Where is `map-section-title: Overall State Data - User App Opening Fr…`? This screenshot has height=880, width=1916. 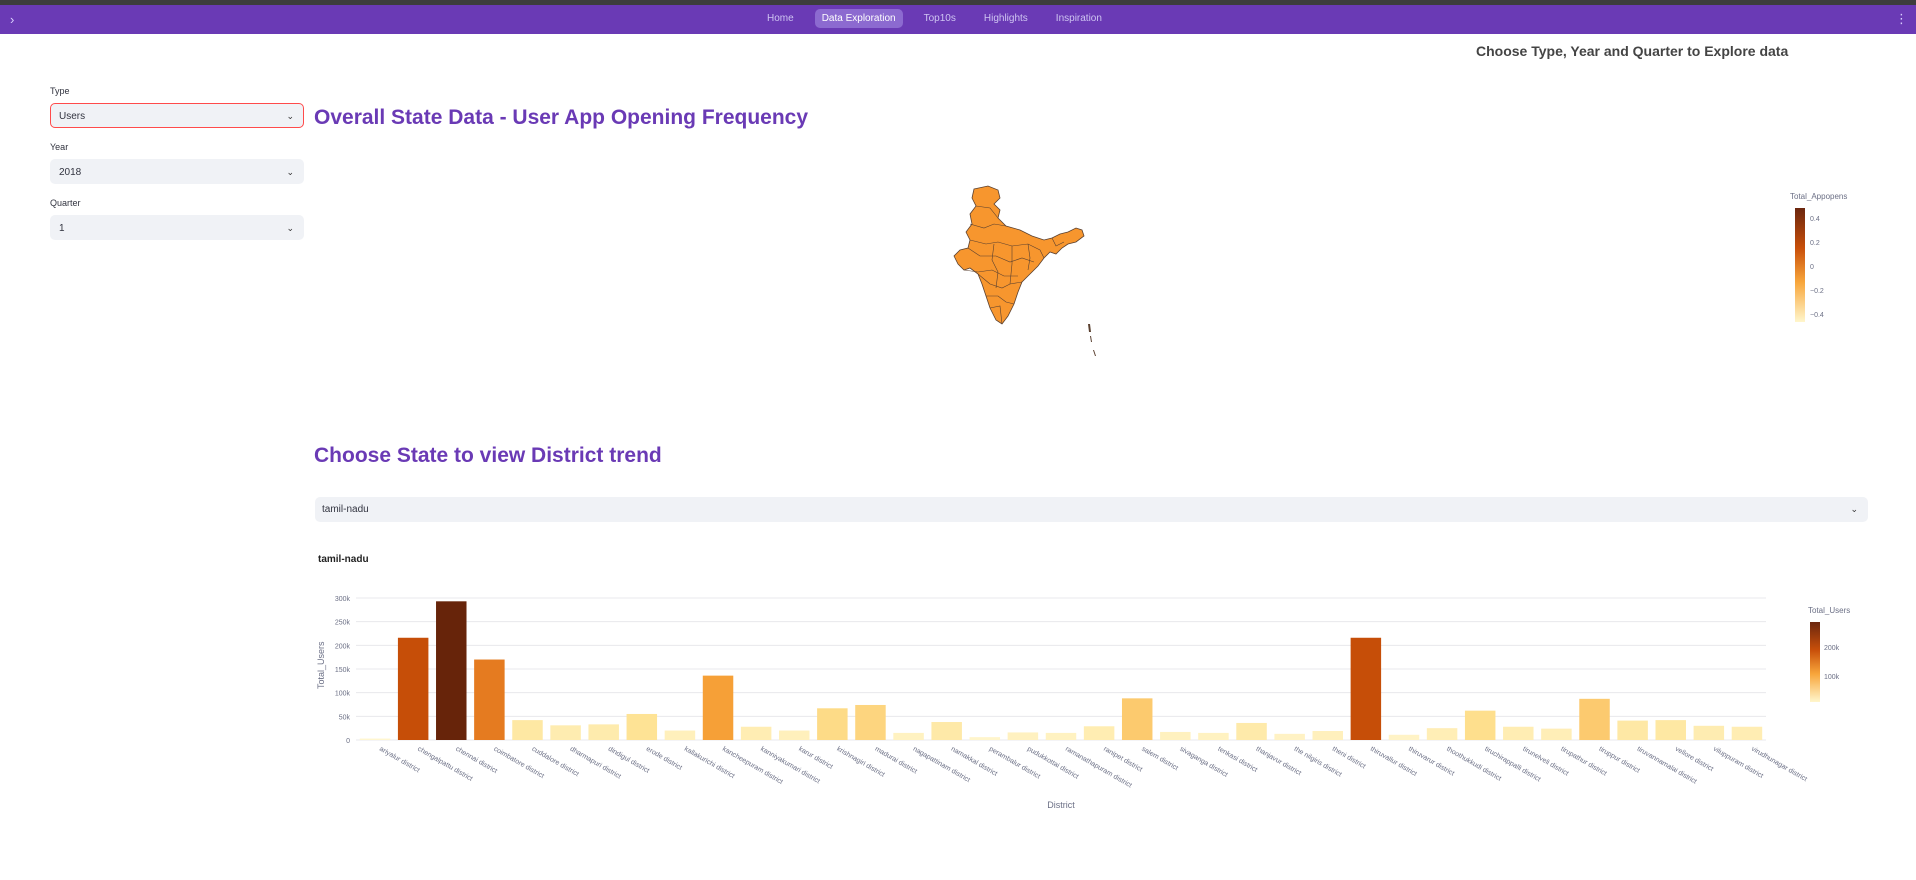 map-section-title: Overall State Data - User App Opening Fr… is located at coordinates (561, 117).